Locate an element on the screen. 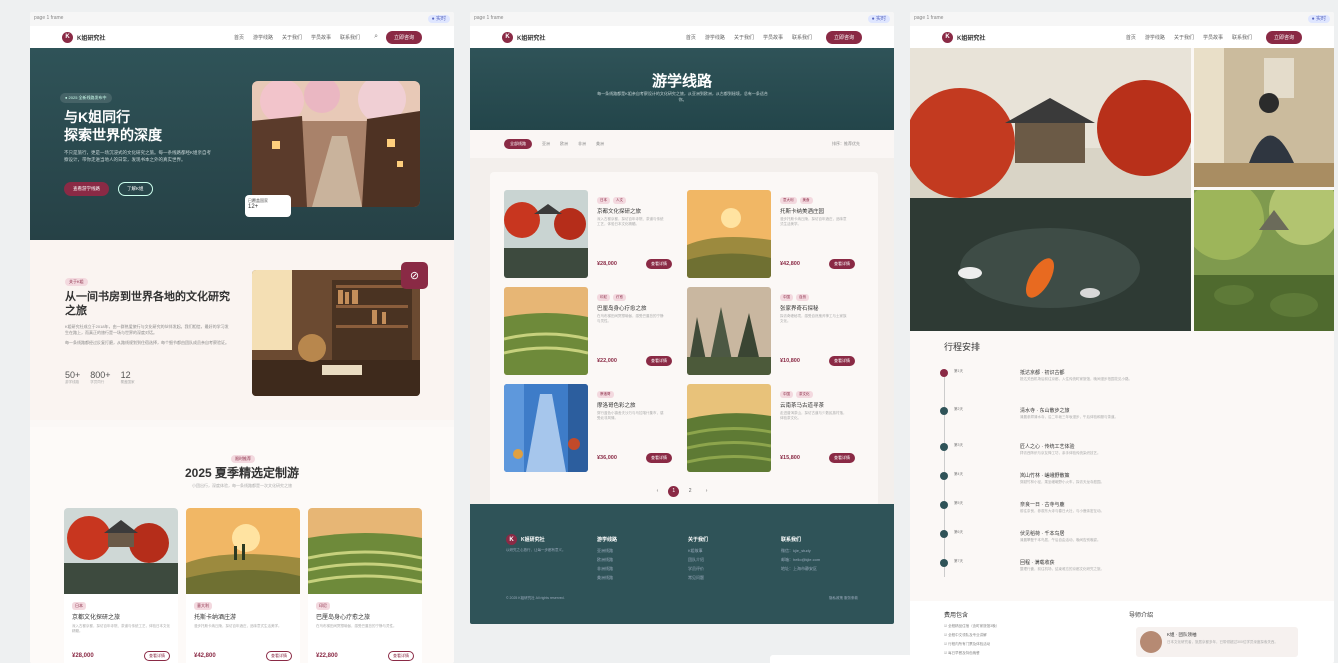 The height and width of the screenshot is (663, 1338). sort-select: 排序：推荐优先 is located at coordinates (846, 144).